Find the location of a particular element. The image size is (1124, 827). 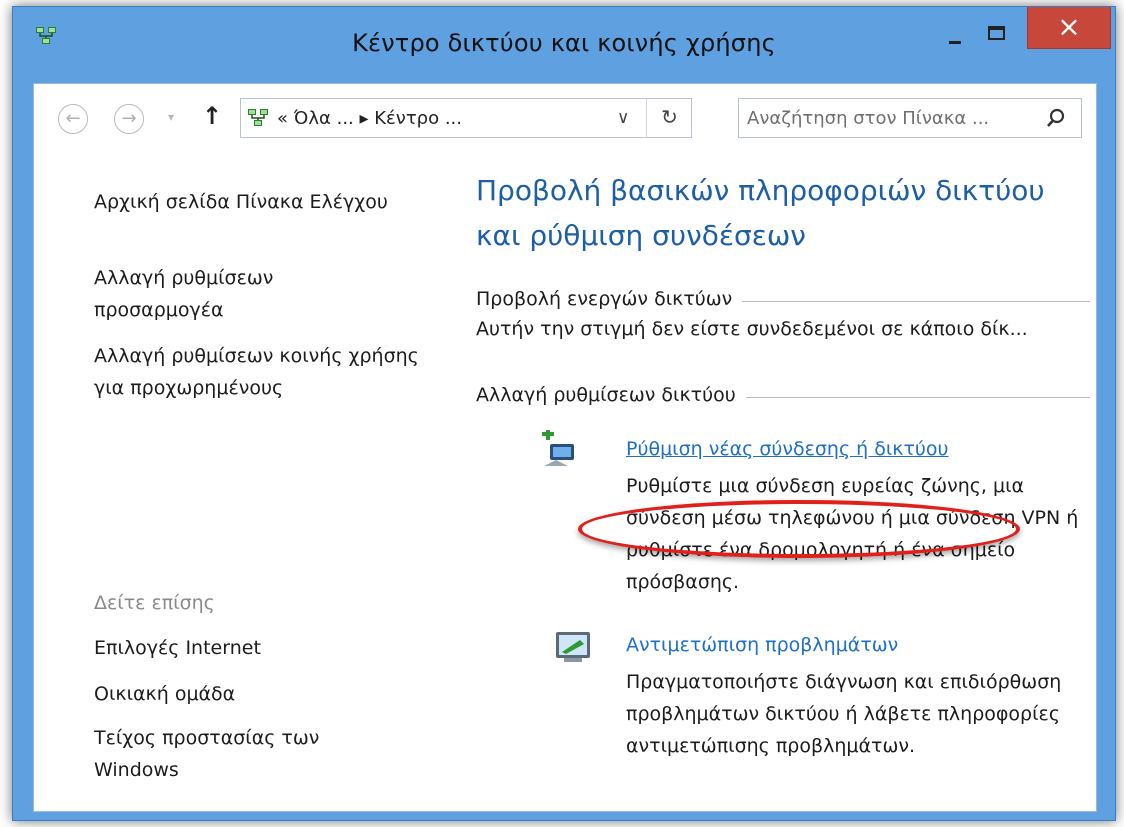

search-box is located at coordinates (910, 118).